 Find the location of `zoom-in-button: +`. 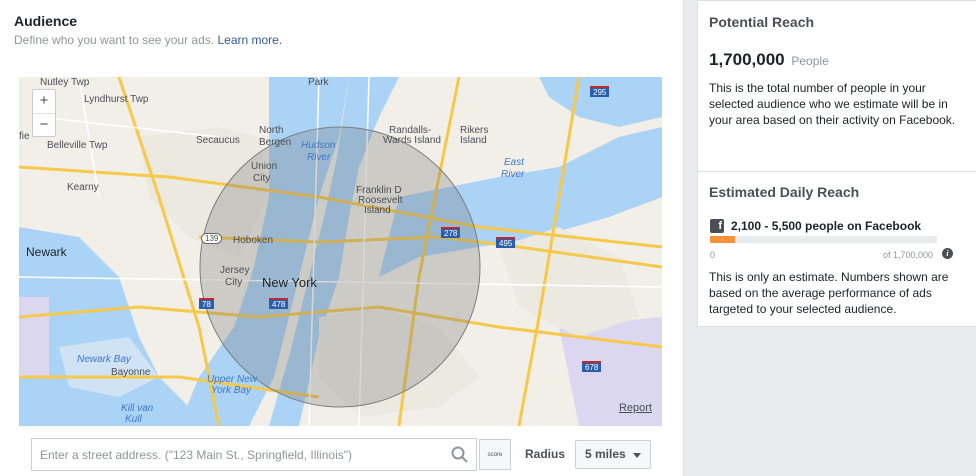

zoom-in-button: + is located at coordinates (44, 101).